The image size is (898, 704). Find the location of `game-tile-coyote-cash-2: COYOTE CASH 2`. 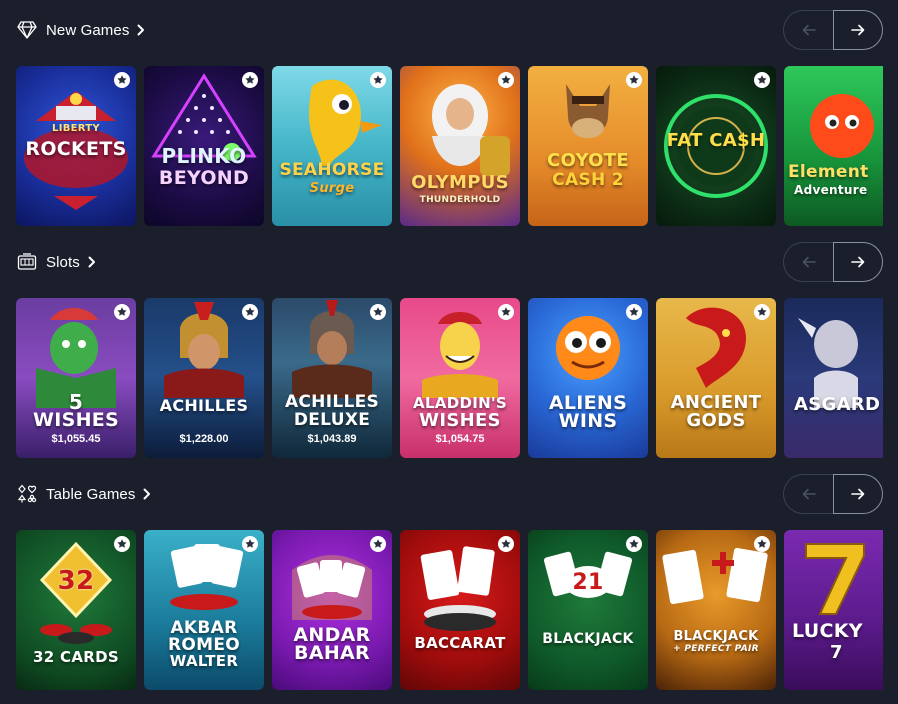

game-tile-coyote-cash-2: COYOTE CASH 2 is located at coordinates (588, 146).